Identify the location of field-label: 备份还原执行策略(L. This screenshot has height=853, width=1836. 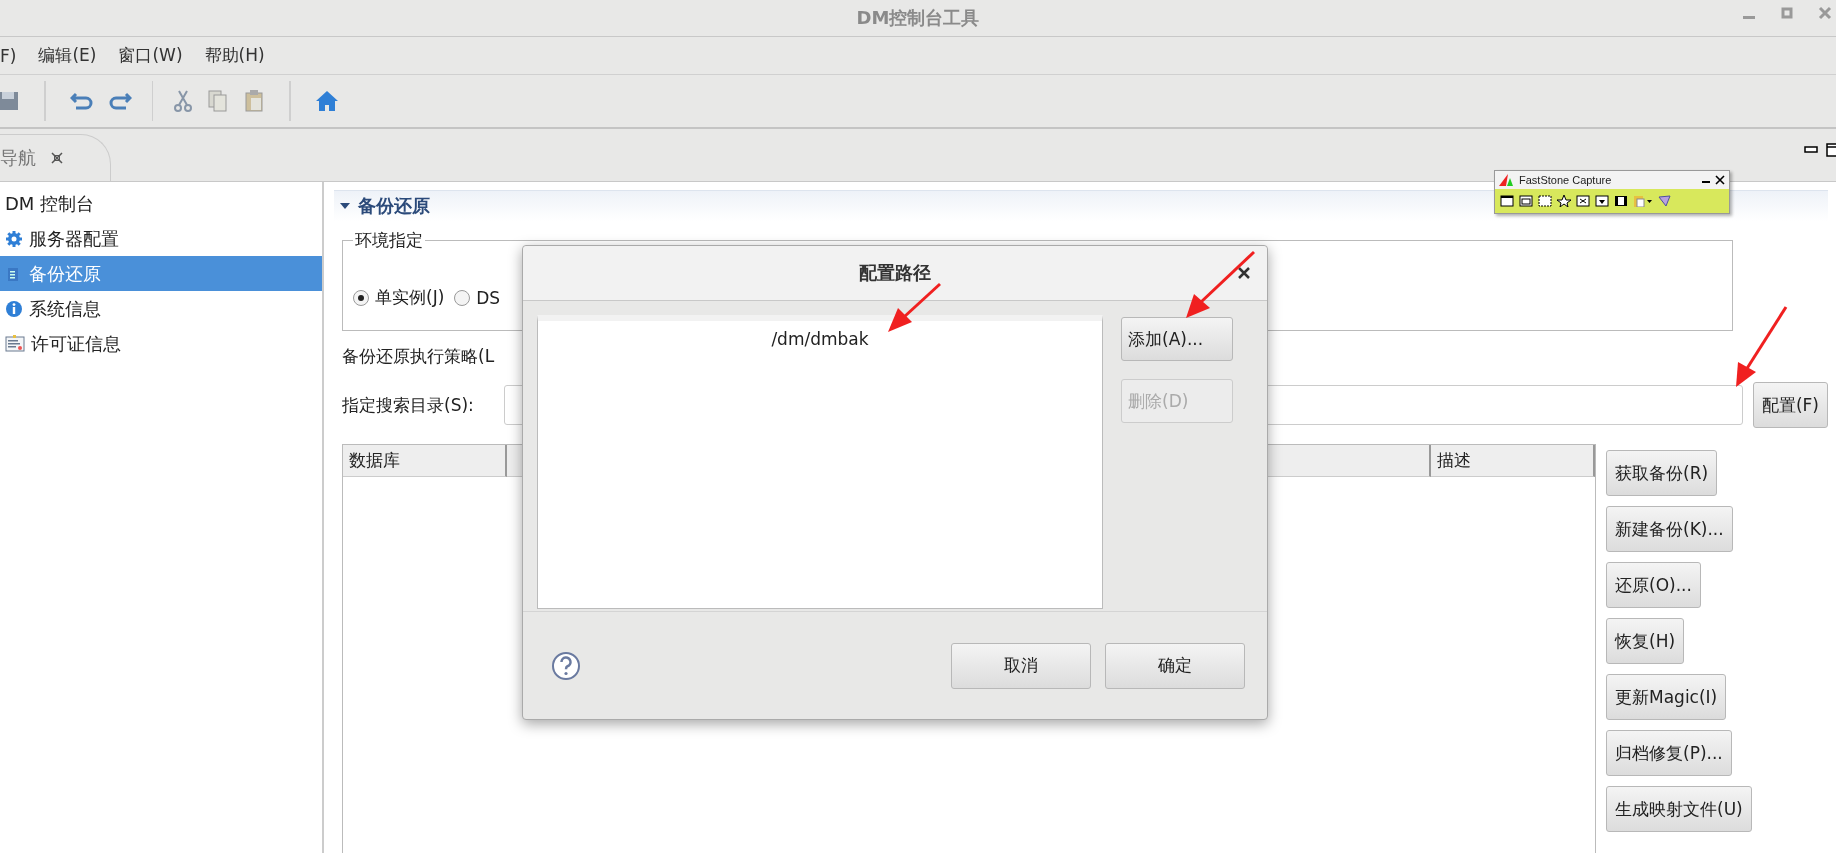
(418, 356).